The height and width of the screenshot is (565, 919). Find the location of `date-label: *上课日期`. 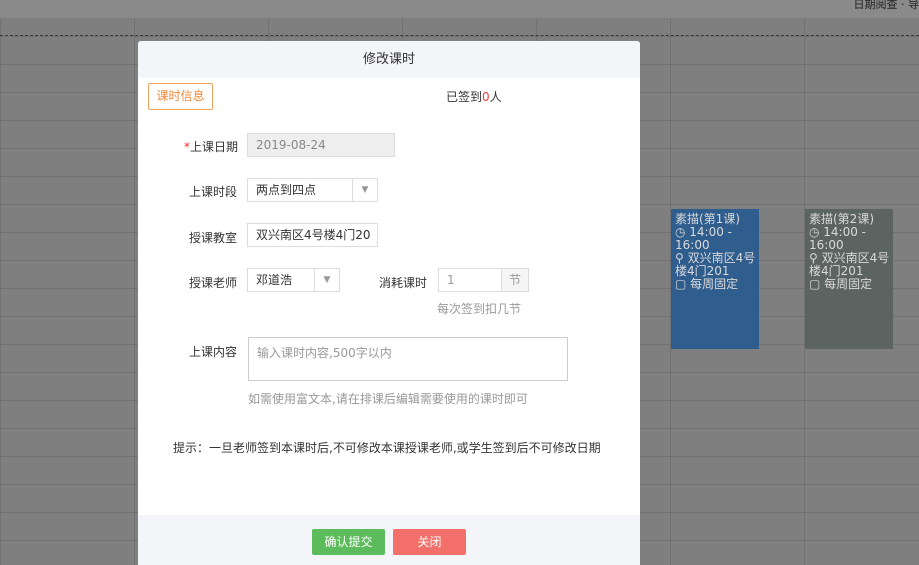

date-label: *上课日期 is located at coordinates (211, 146).